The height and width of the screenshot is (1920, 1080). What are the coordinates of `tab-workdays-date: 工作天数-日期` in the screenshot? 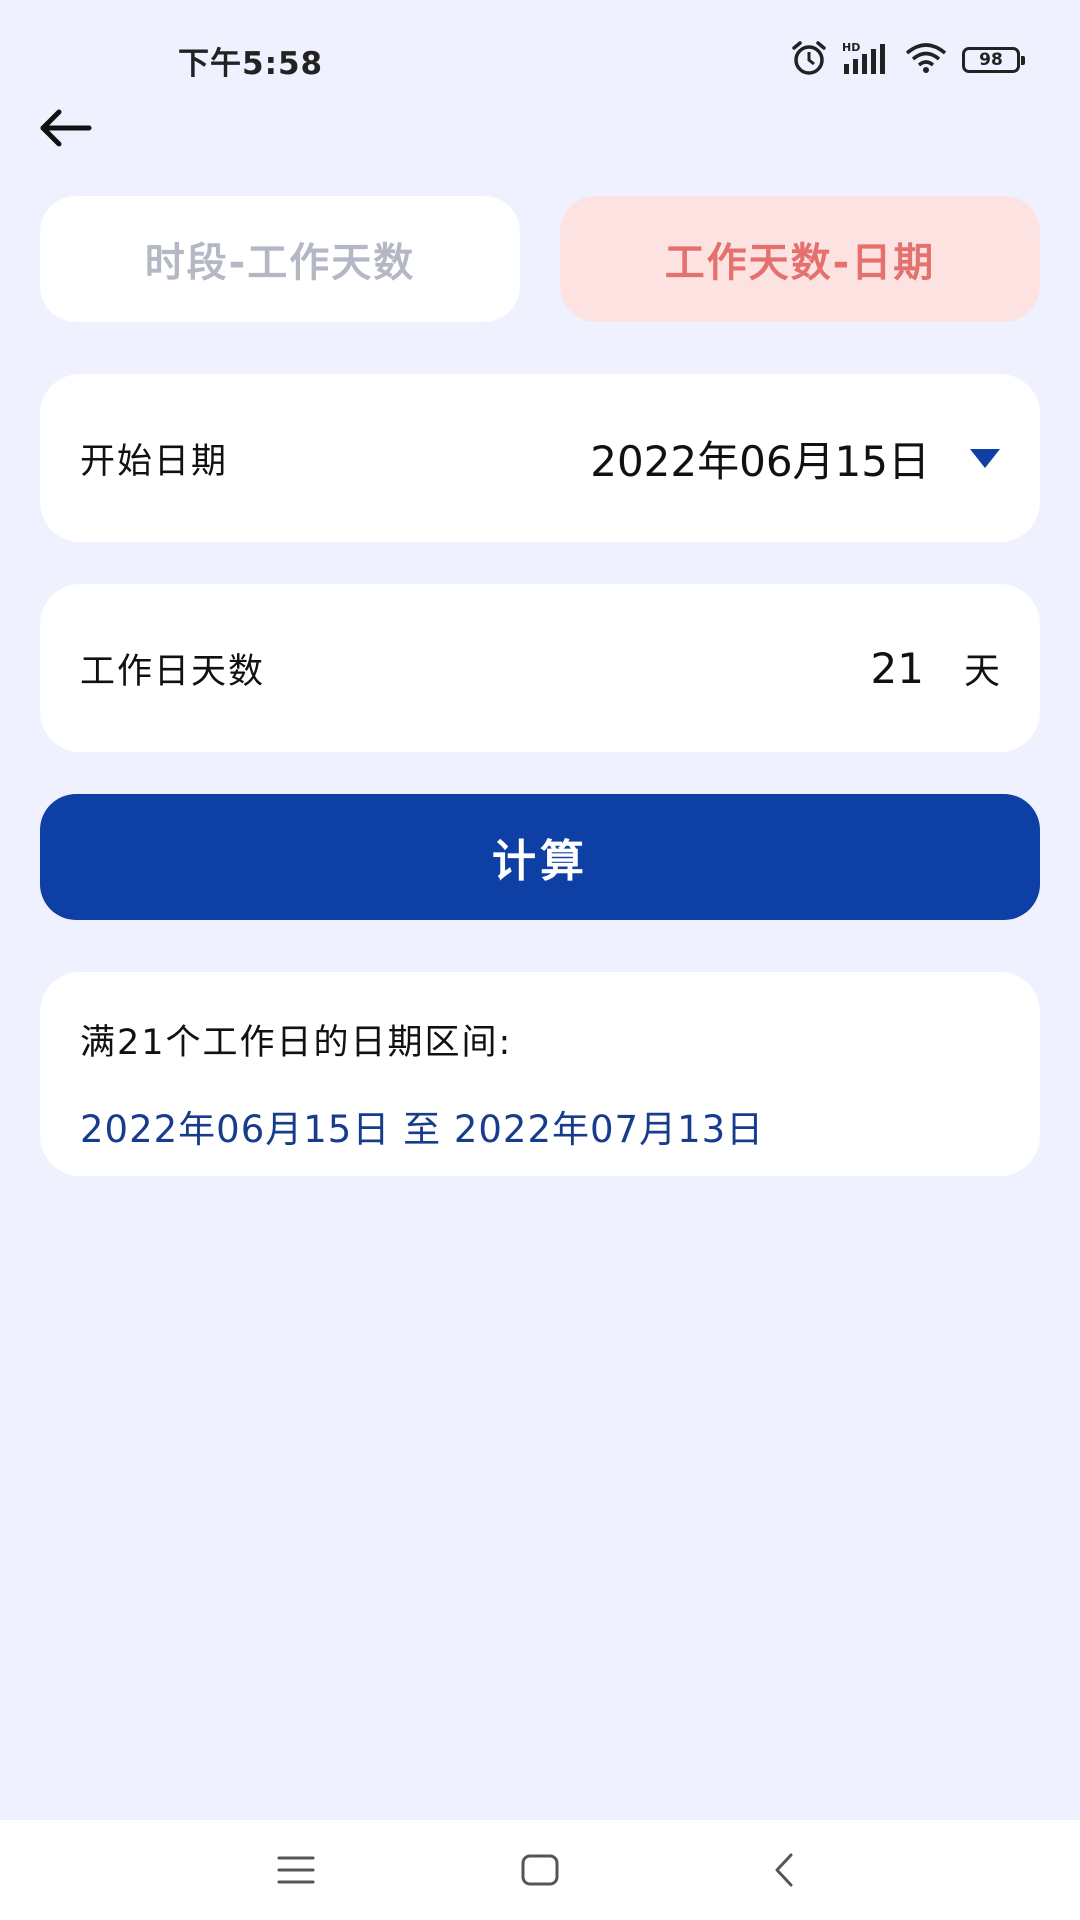 It's located at (800, 259).